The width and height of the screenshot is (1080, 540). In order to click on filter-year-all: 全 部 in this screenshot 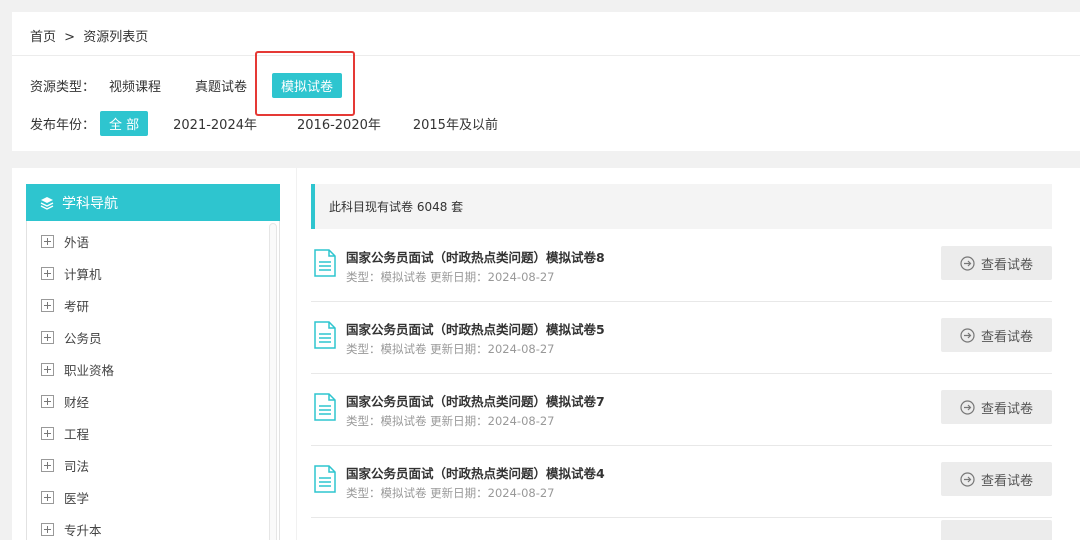, I will do `click(124, 123)`.